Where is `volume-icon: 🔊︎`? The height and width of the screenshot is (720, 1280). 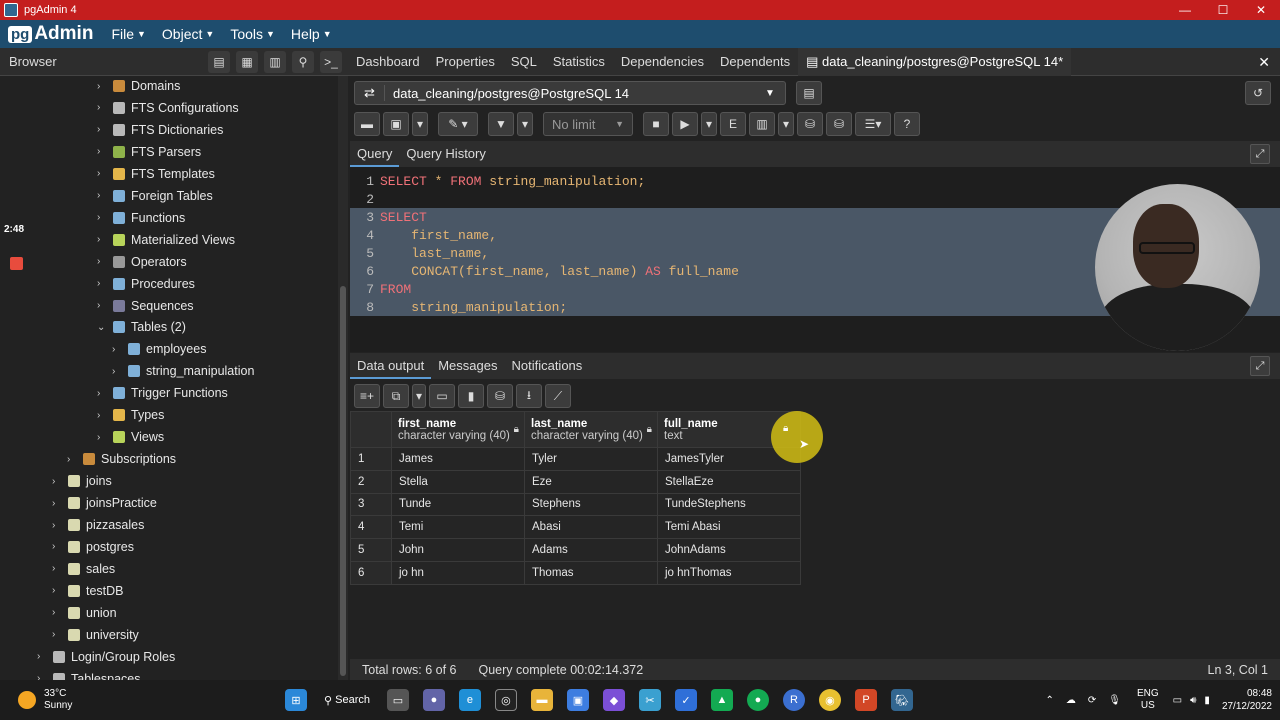
volume-icon: 🔊︎ is located at coordinates (1193, 700).